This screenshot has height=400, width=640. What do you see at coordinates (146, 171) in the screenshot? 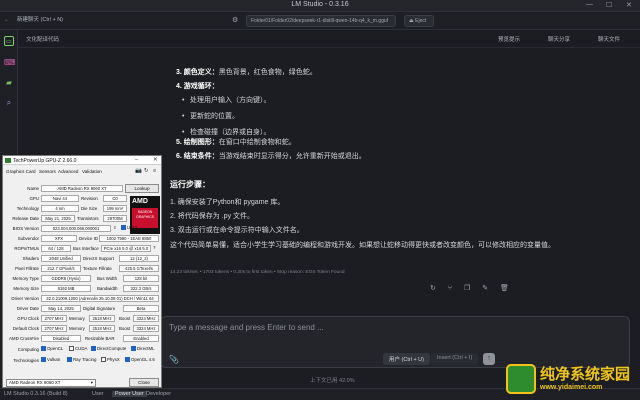
I see `refresh-icon: ↻` at bounding box center [146, 171].